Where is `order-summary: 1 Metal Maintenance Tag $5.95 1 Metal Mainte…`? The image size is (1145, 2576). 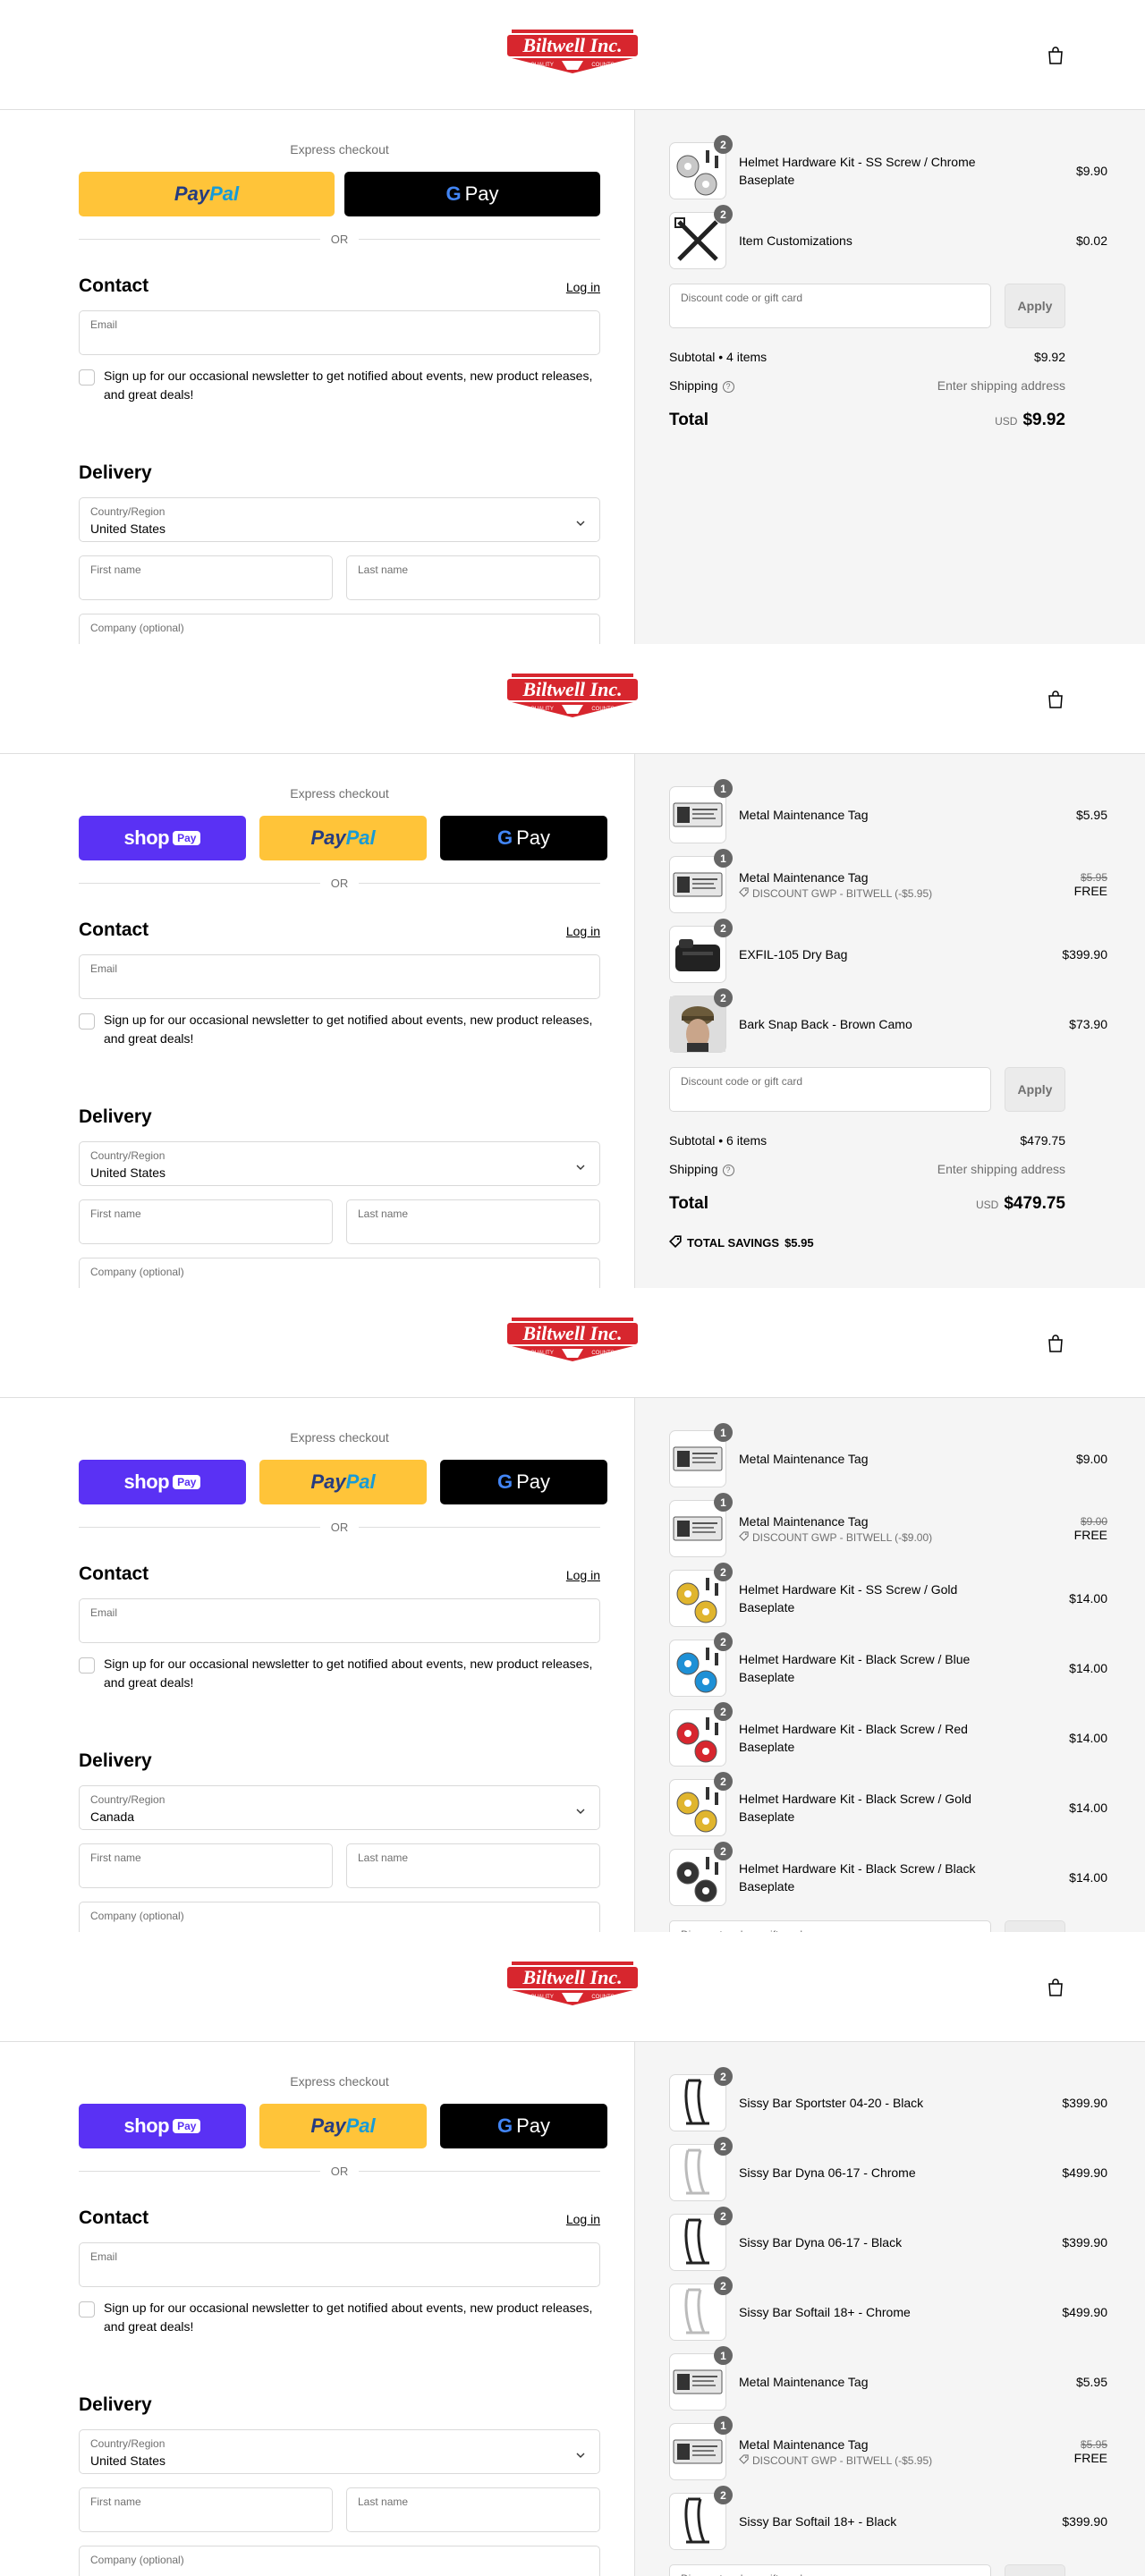 order-summary: 1 Metal Maintenance Tag $5.95 1 Metal Mainte… is located at coordinates (889, 1021).